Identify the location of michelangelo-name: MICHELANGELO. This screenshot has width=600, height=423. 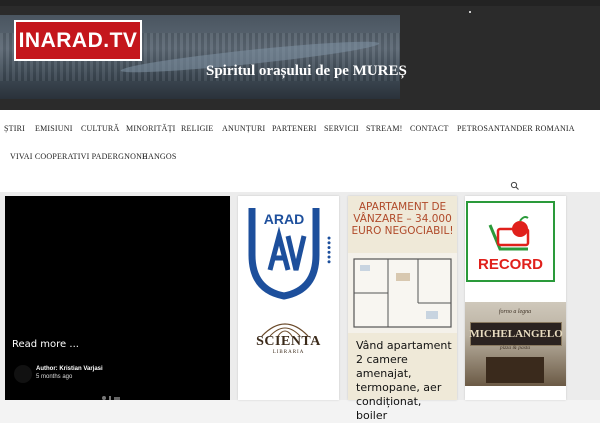
(516, 334).